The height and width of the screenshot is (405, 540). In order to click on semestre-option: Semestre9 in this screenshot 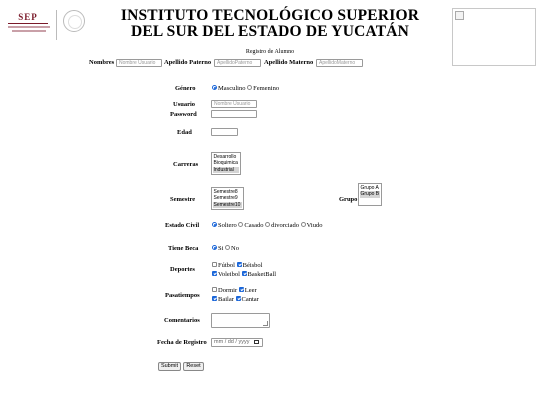, I will do `click(227, 198)`.